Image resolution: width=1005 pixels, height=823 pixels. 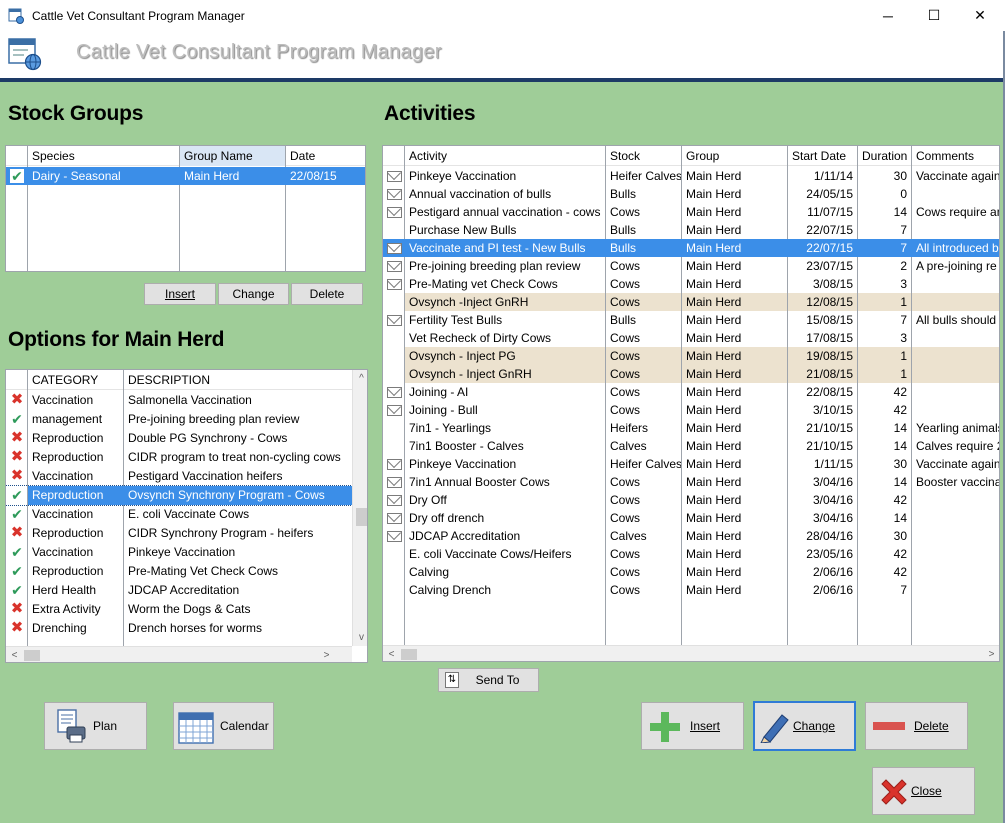 I want to click on column-header-duration: Duration, so click(x=885, y=156).